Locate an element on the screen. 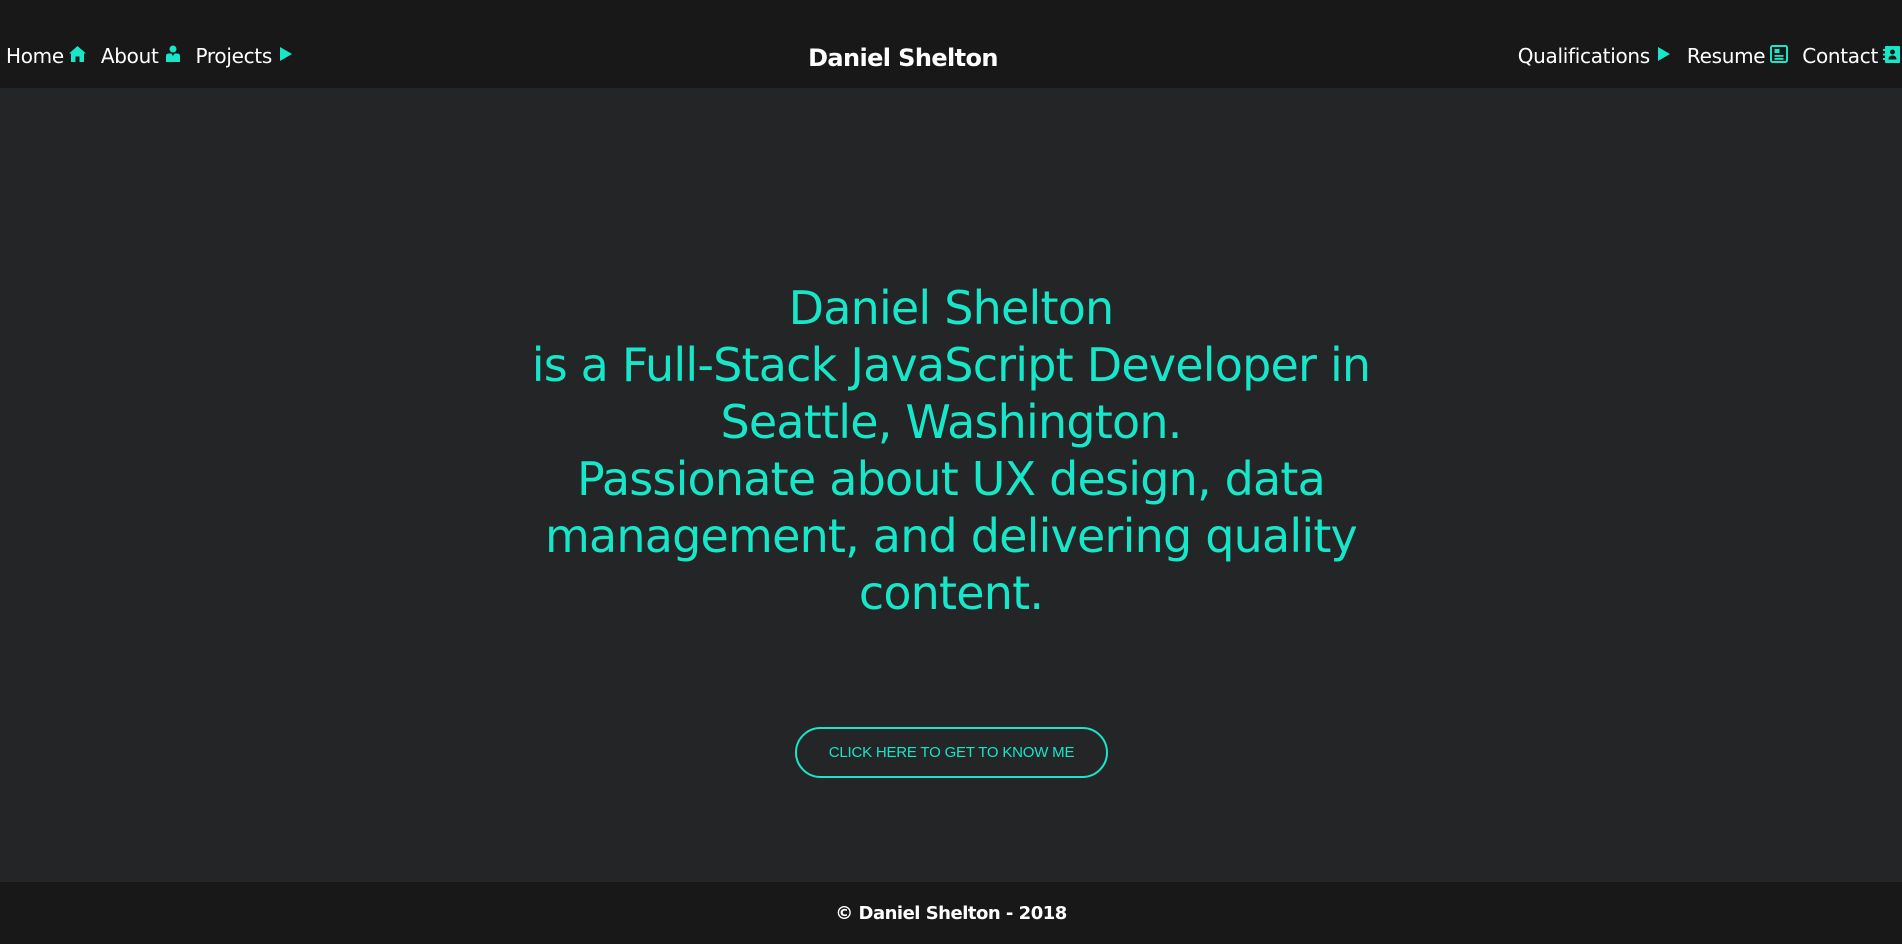  document-icon is located at coordinates (1779, 54).